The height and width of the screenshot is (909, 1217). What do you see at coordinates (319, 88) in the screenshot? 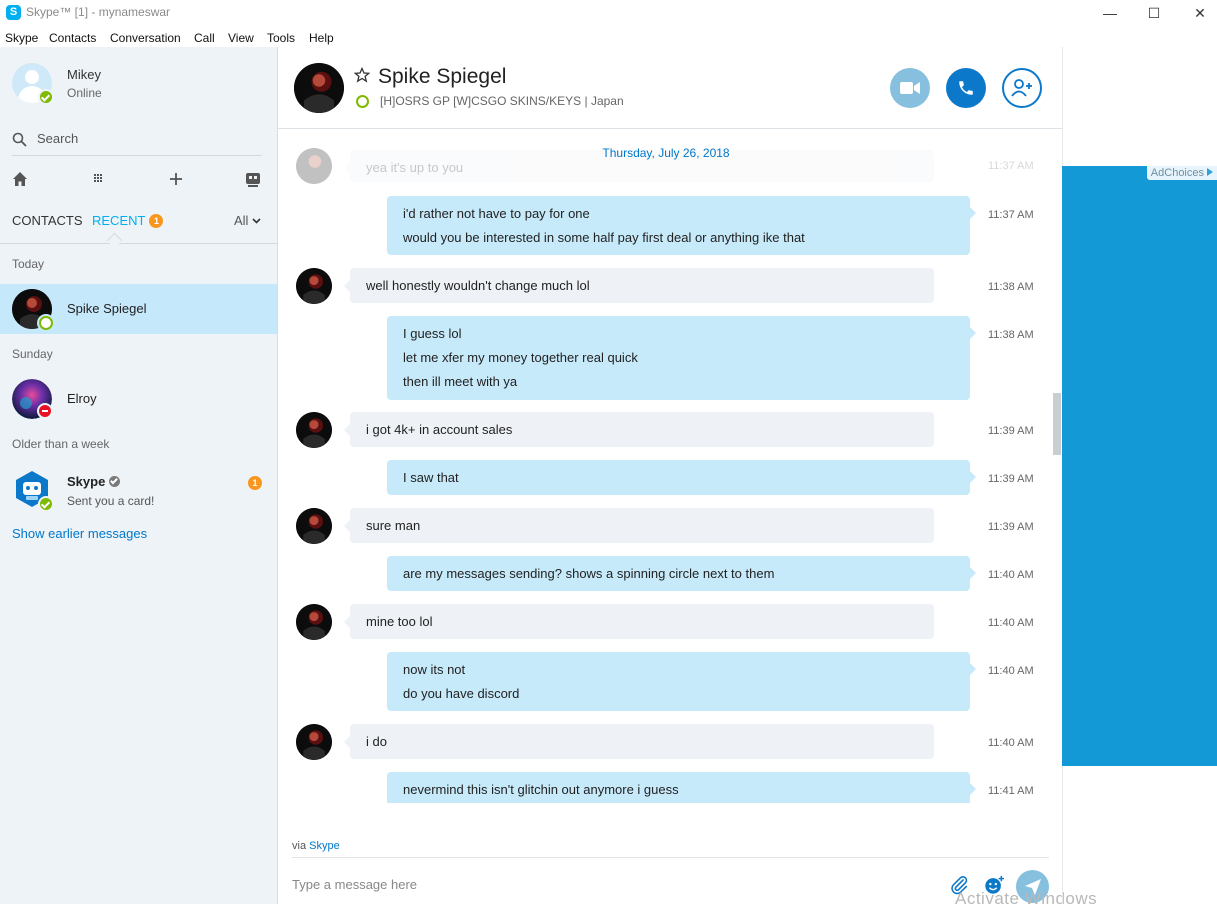
I see `contact-avatar` at bounding box center [319, 88].